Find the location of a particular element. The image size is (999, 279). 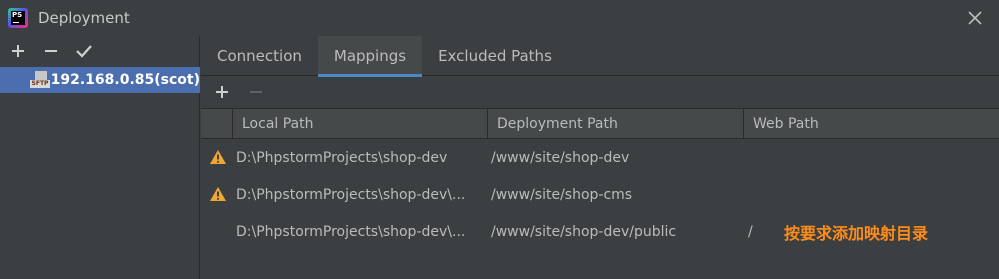

local-path-cell: D:\PhpstormProjects\shop-dev is located at coordinates (341, 158).